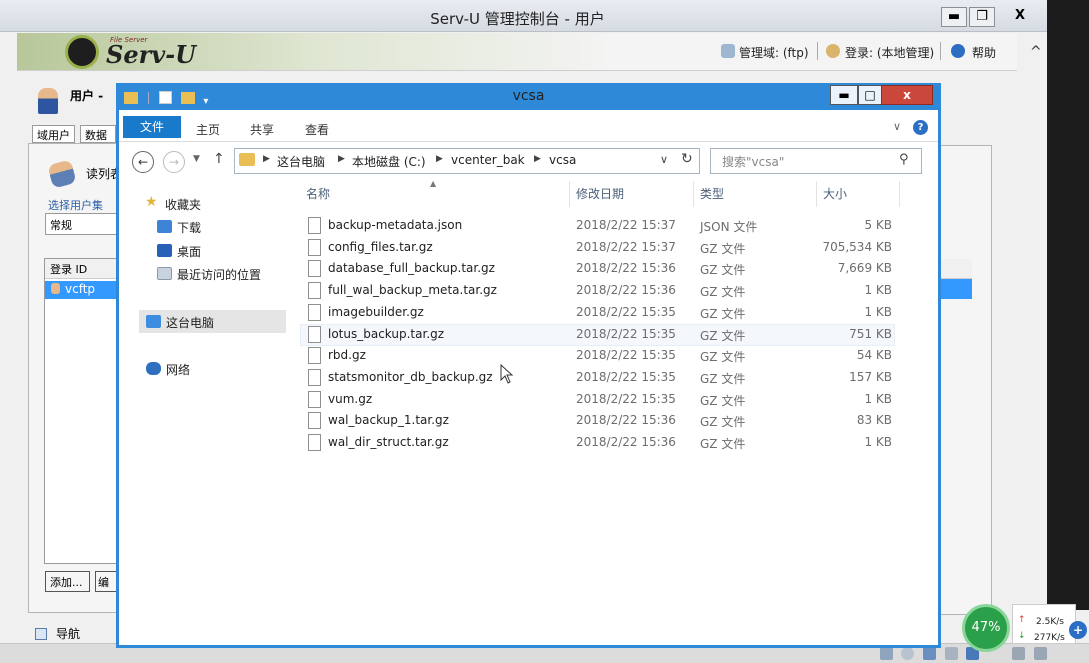 The width and height of the screenshot is (1089, 663). I want to click on nav-label: 导航, so click(68, 633).